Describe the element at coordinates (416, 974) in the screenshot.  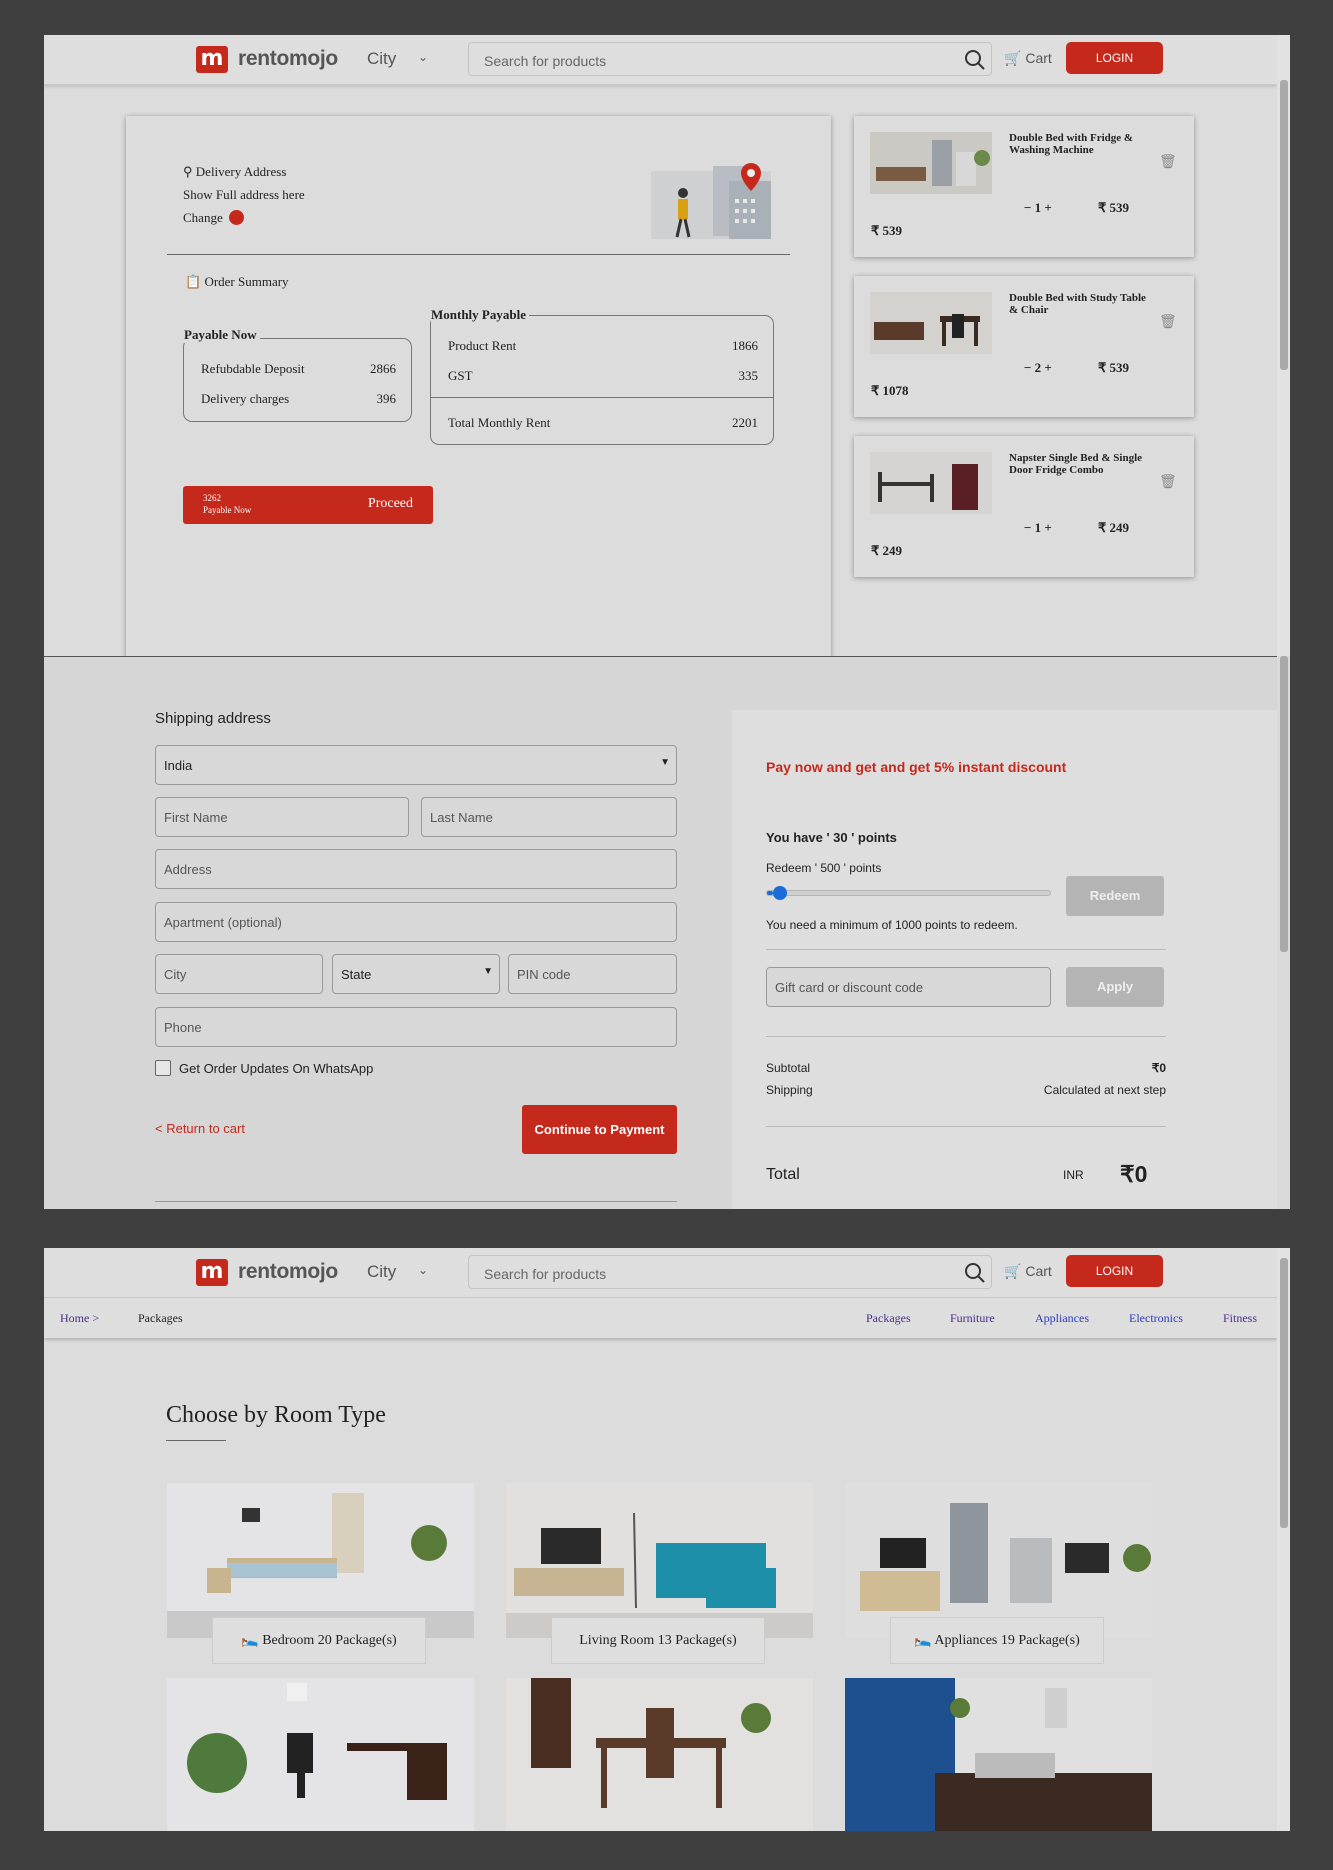
I see `state-select: State ▼` at that location.